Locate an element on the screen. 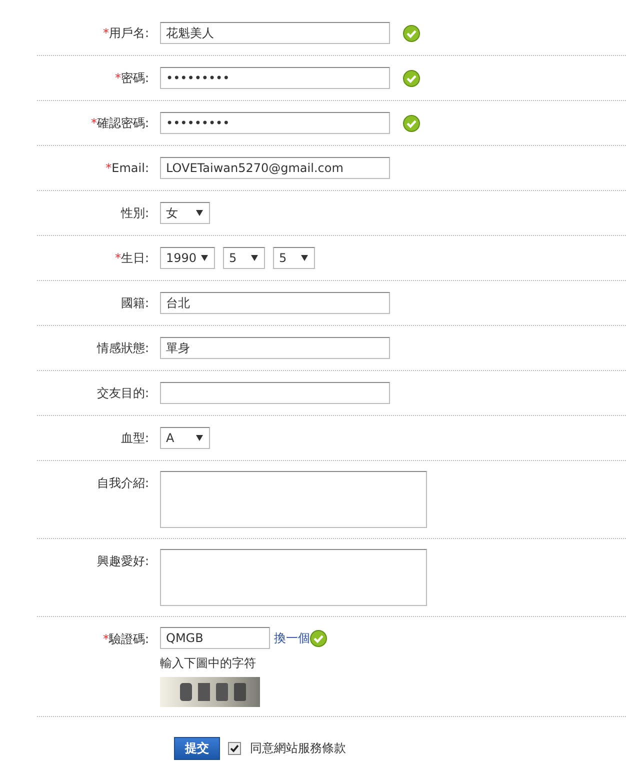 This screenshot has width=626, height=765. field-label: *驗證碼: is located at coordinates (126, 639).